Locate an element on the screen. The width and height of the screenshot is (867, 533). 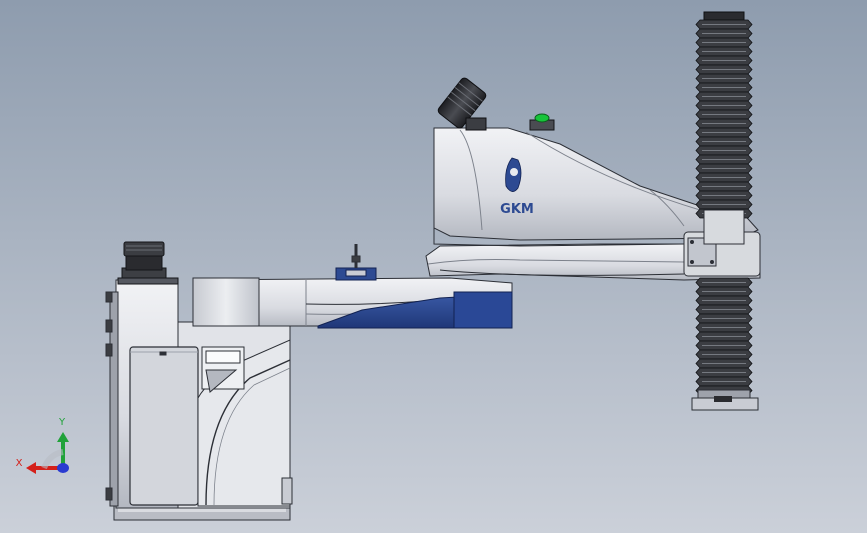
brand-logo-text: GKM is located at coordinates (517, 209).